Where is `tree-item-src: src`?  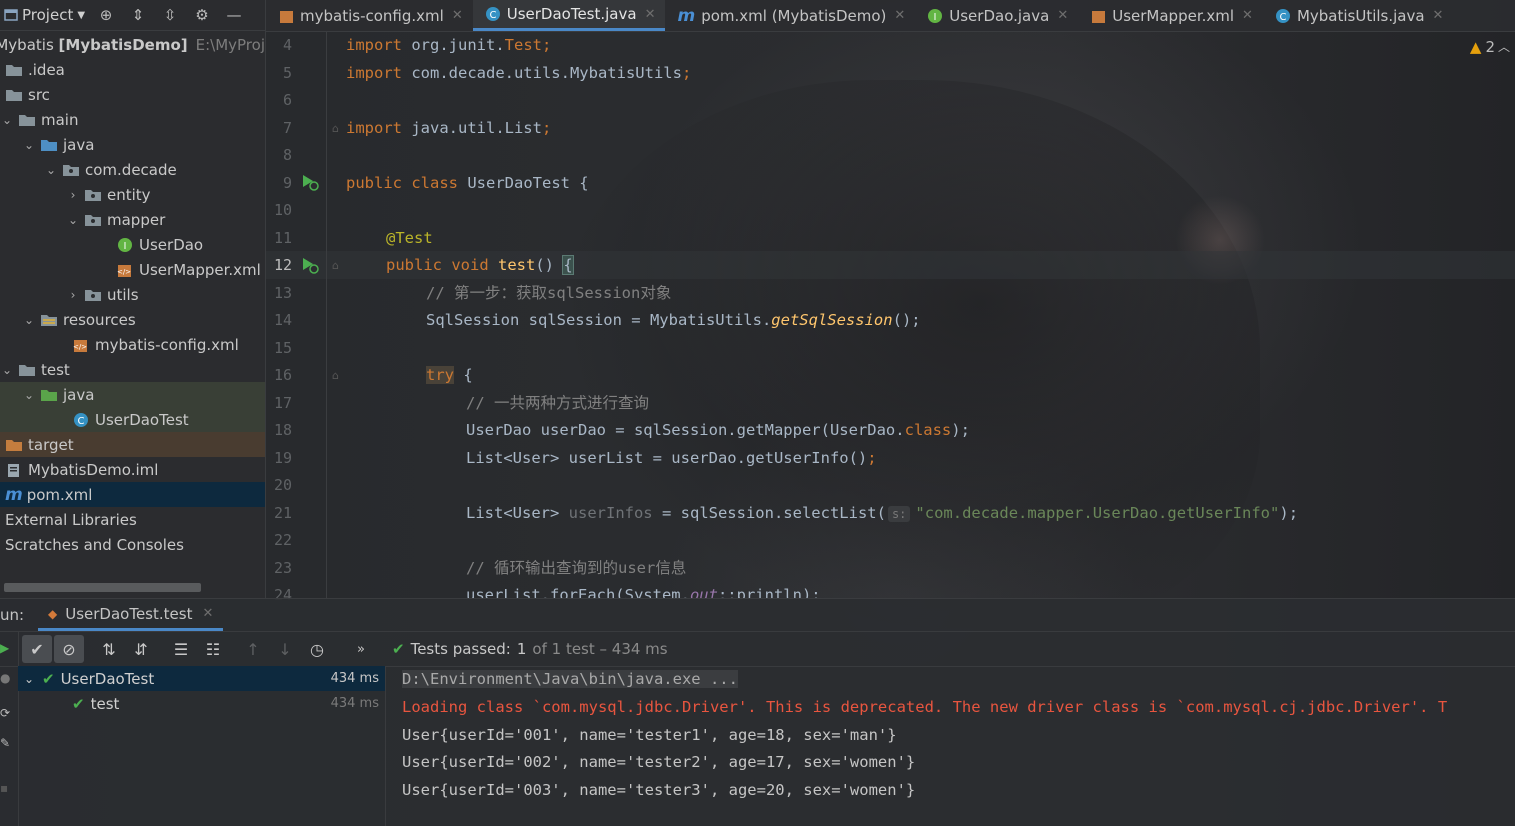
tree-item-src: src is located at coordinates (132, 94).